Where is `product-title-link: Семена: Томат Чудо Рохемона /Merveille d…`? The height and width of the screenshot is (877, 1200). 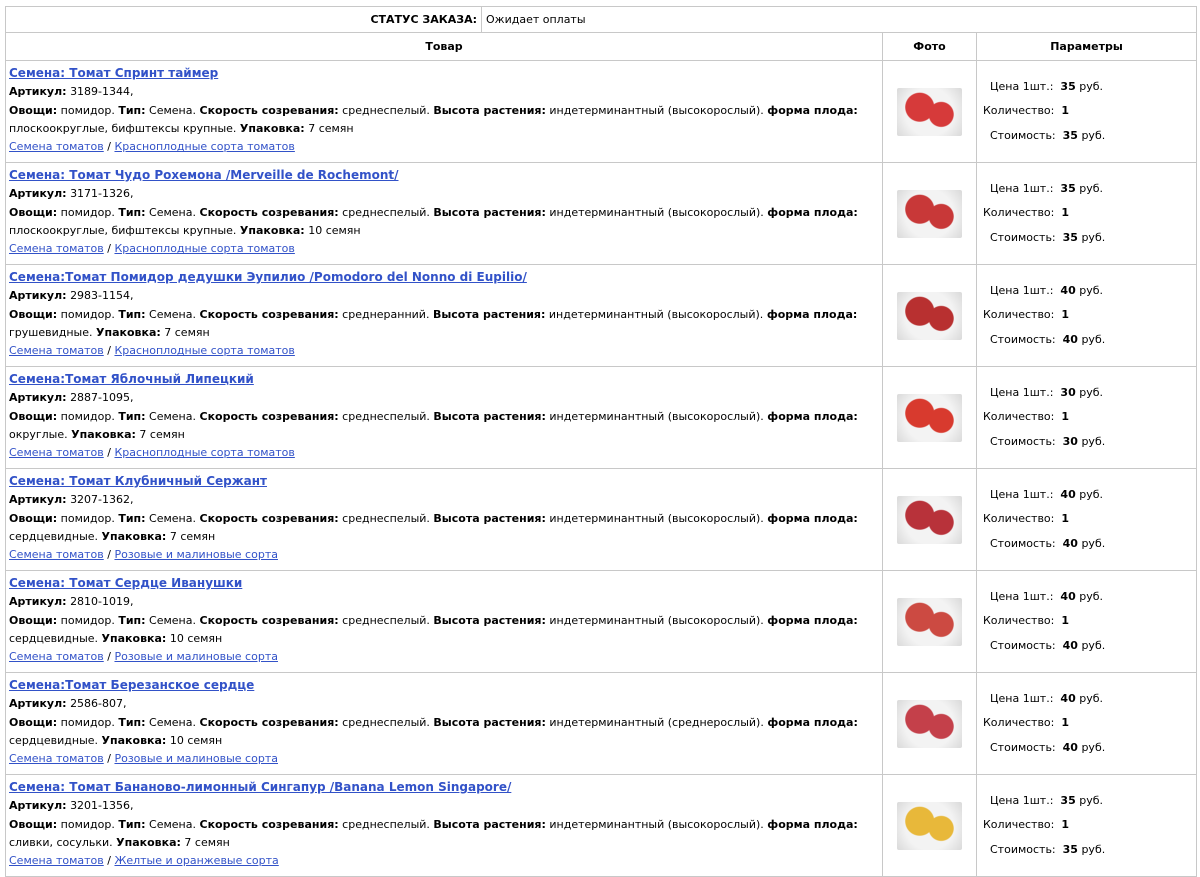
product-title-link: Семена: Томат Чудо Рохемона /Merveille d… is located at coordinates (204, 175).